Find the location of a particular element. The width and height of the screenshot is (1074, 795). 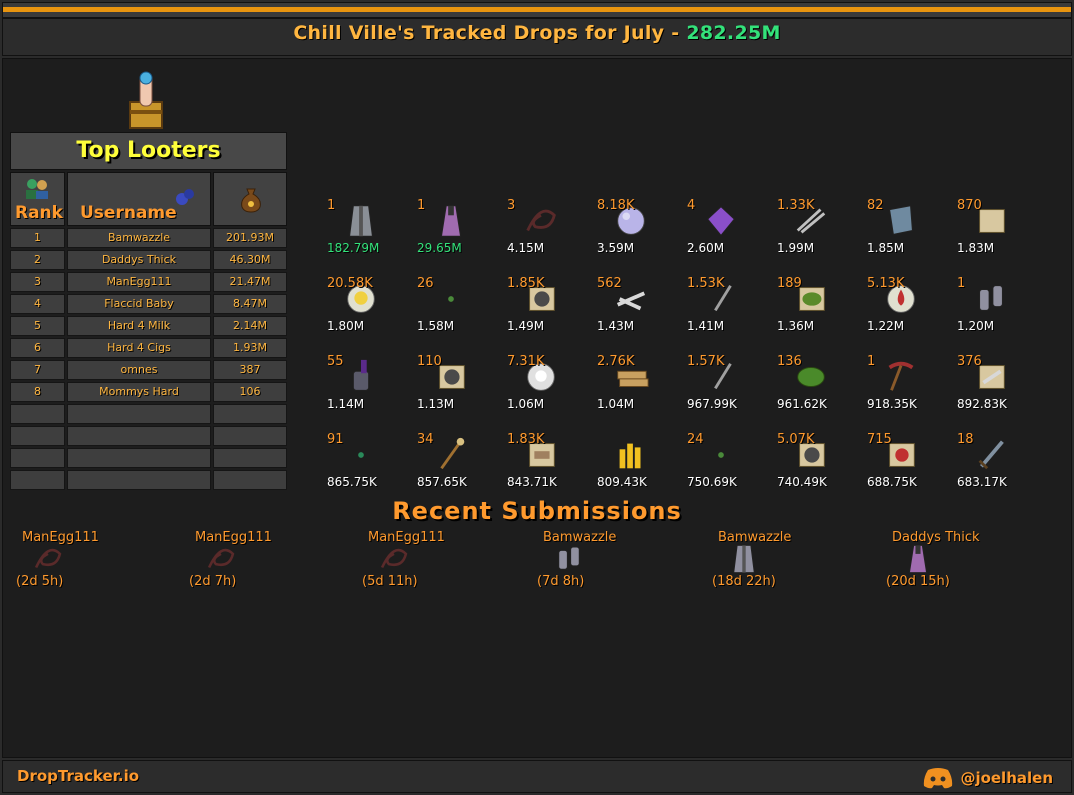

discord-handle: @joelhalen is located at coordinates (987, 778).